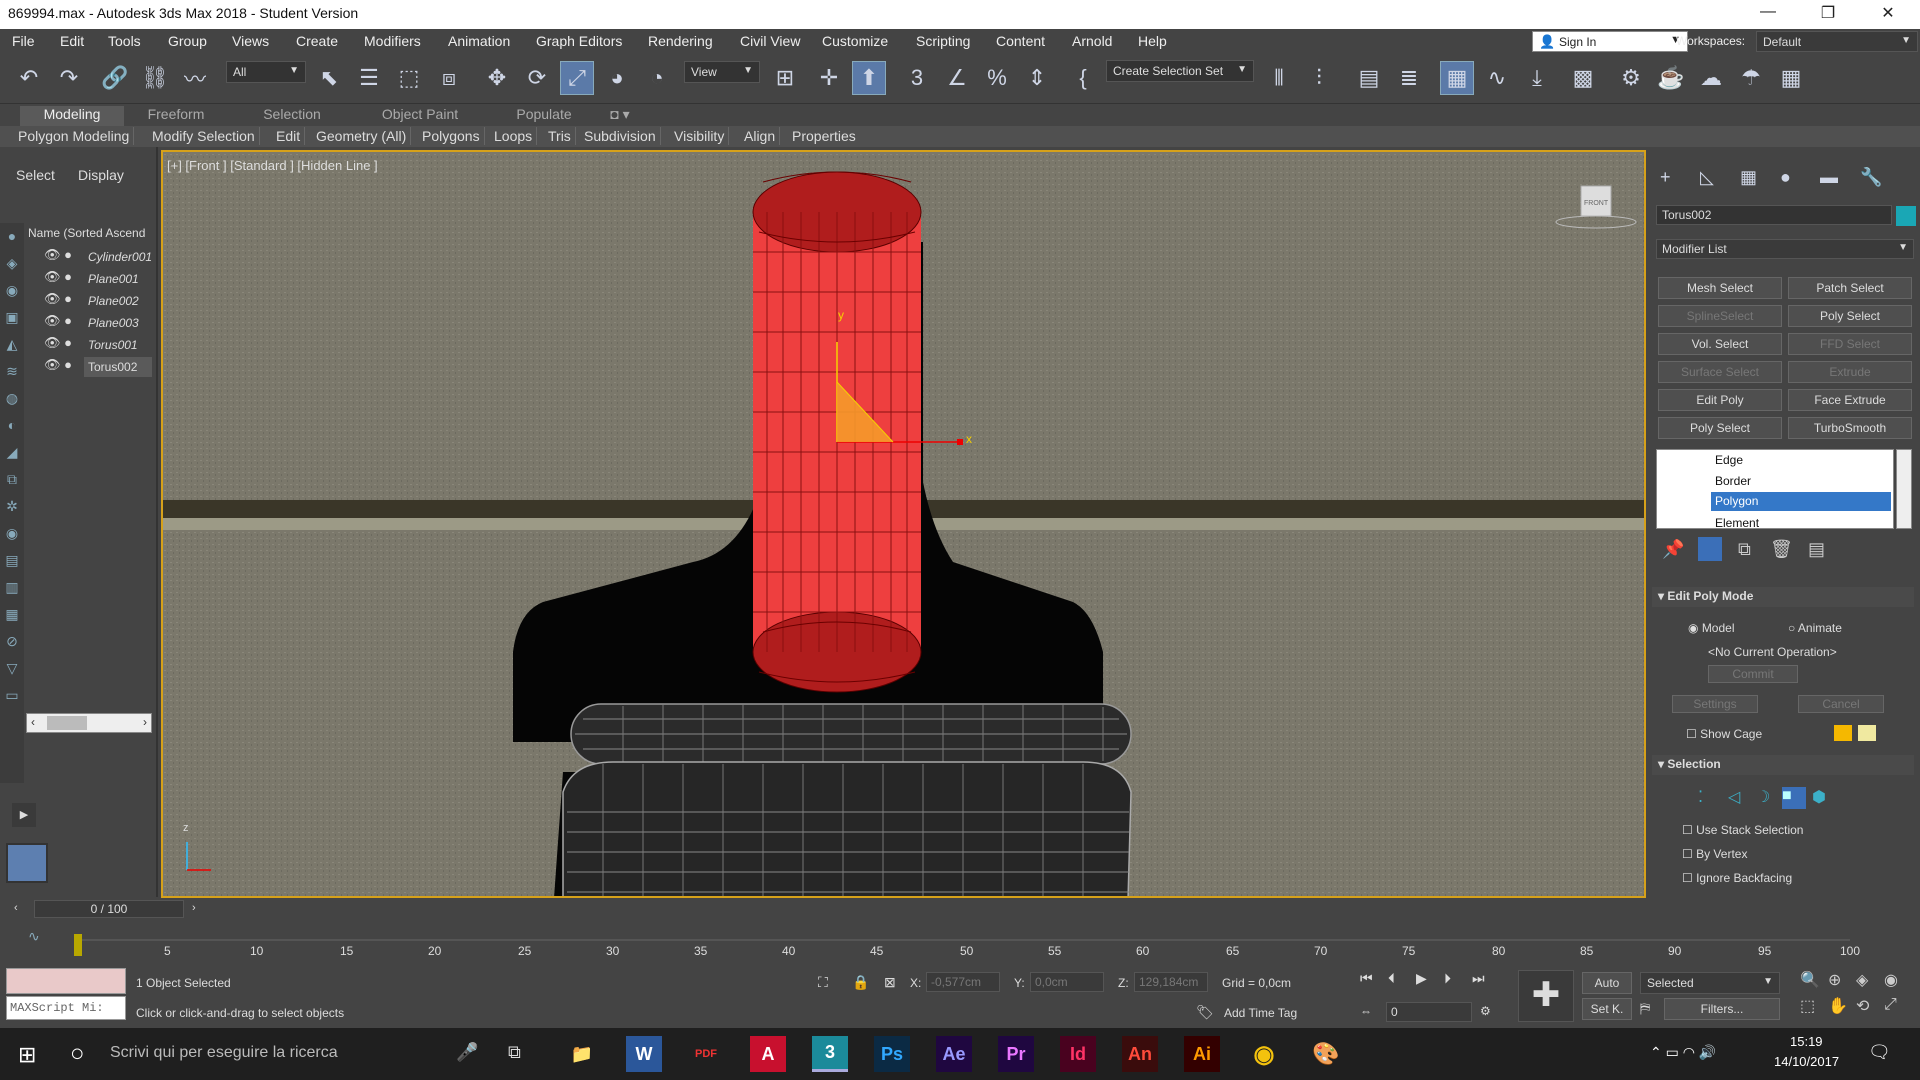 Image resolution: width=1920 pixels, height=1080 pixels. I want to click on bind-spacewarp-icon: 〰, so click(195, 78).